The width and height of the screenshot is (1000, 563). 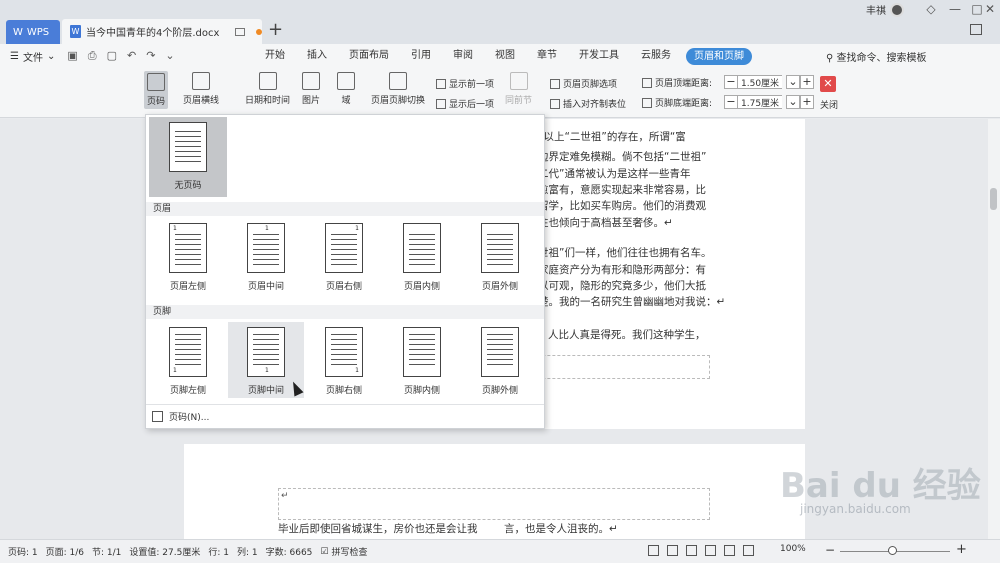 What do you see at coordinates (829, 104) in the screenshot?
I see `close-header-footer-label: 关闭` at bounding box center [829, 104].